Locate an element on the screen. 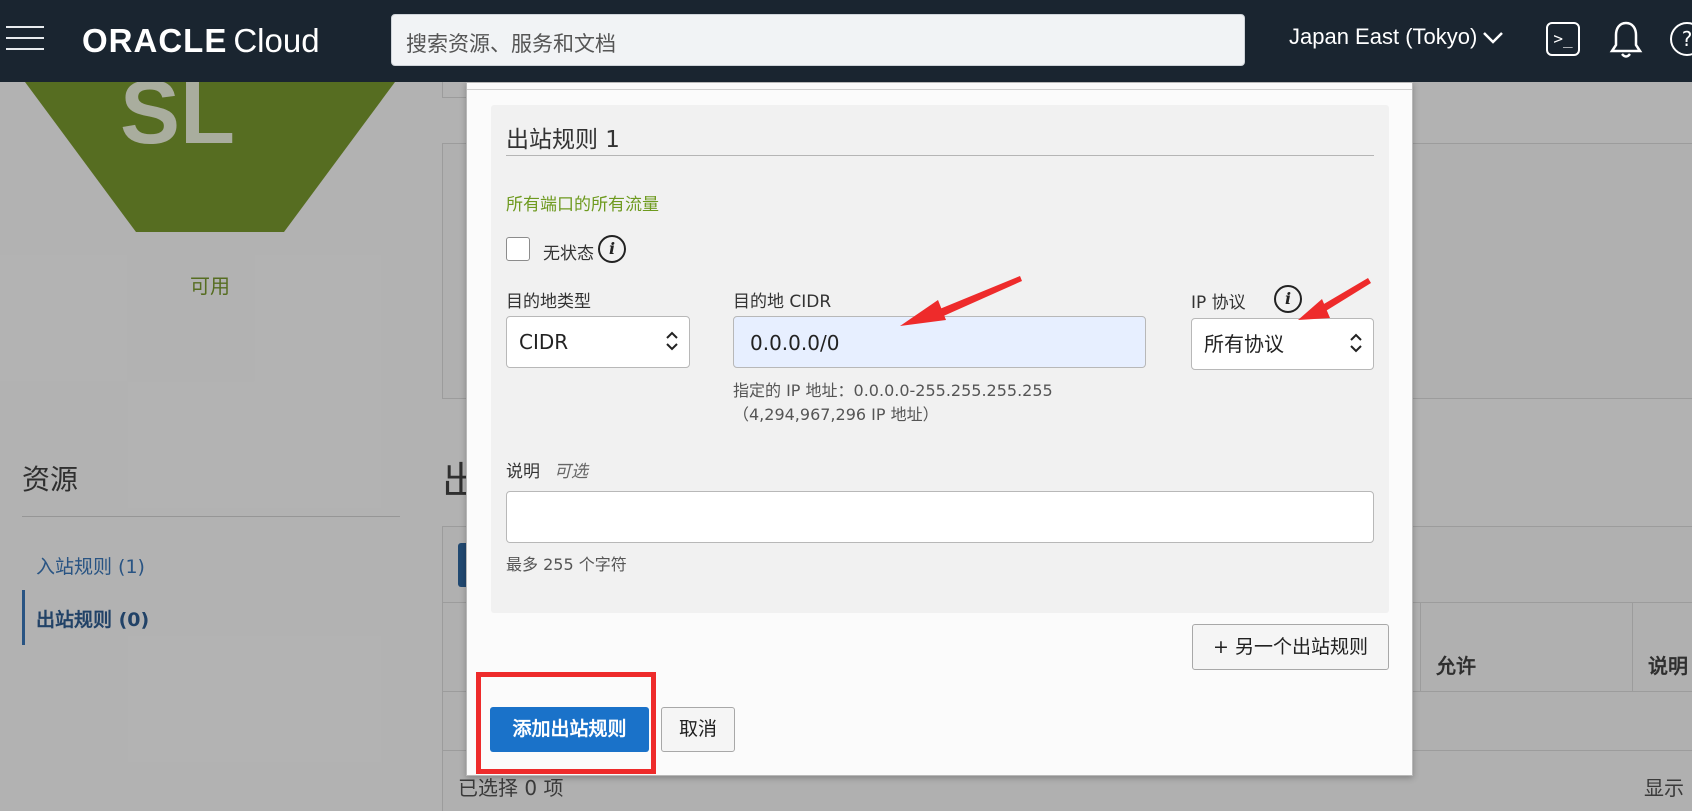 The image size is (1692, 811). ip-protocol-select: 所有协议 is located at coordinates (1282, 344).